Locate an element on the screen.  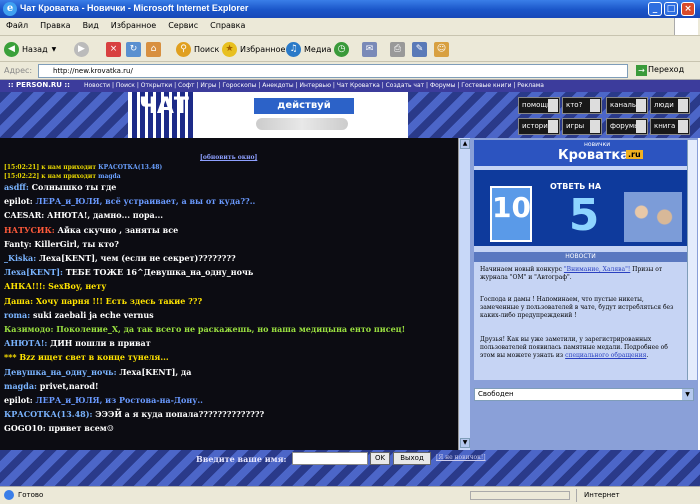
name-input is located at coordinates (330, 458).